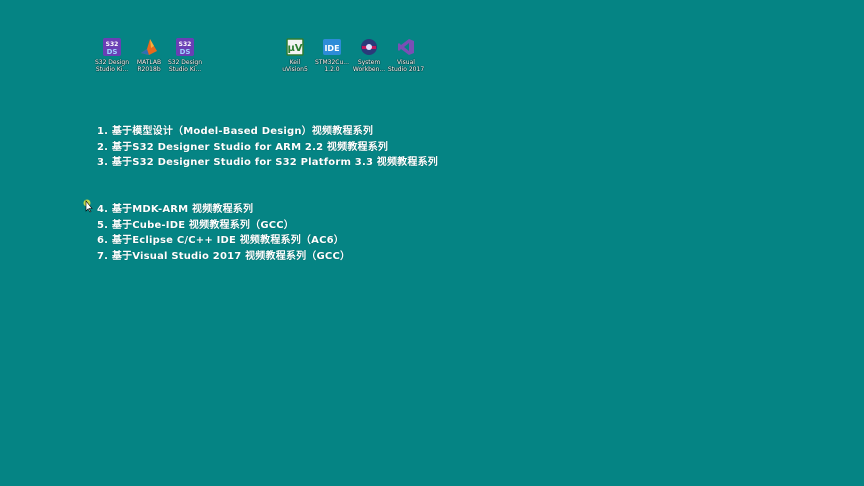  Describe the element at coordinates (175, 209) in the screenshot. I see `list-item: 4. 基于MDK-ARM 视频教程系列` at that location.